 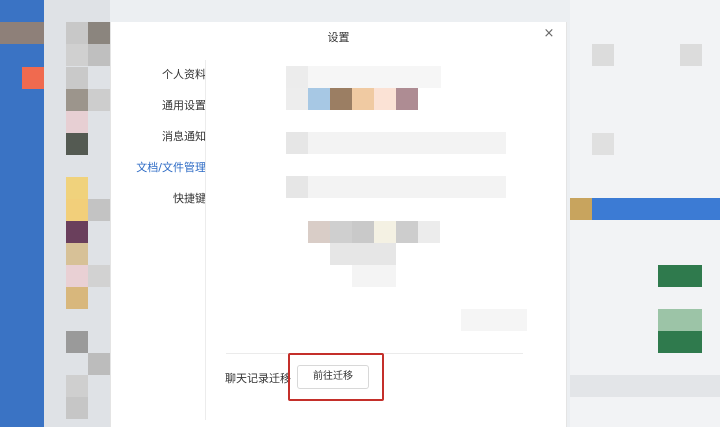 What do you see at coordinates (336, 377) in the screenshot?
I see `highlight-box` at bounding box center [336, 377].